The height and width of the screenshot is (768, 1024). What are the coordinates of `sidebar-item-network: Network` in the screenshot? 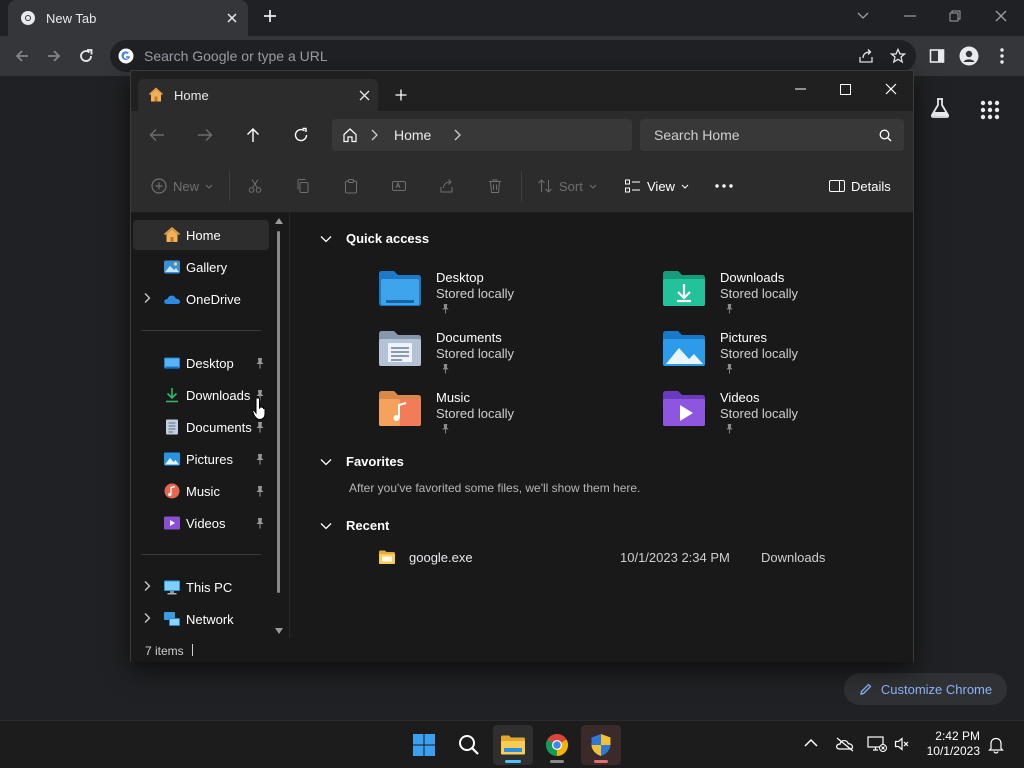 It's located at (201, 619).